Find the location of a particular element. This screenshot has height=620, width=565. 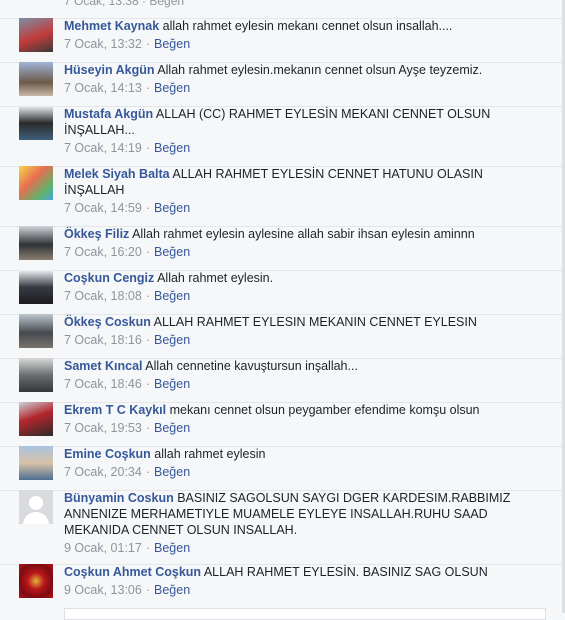

comment-author-link: Ökkeş Coskun is located at coordinates (107, 322).